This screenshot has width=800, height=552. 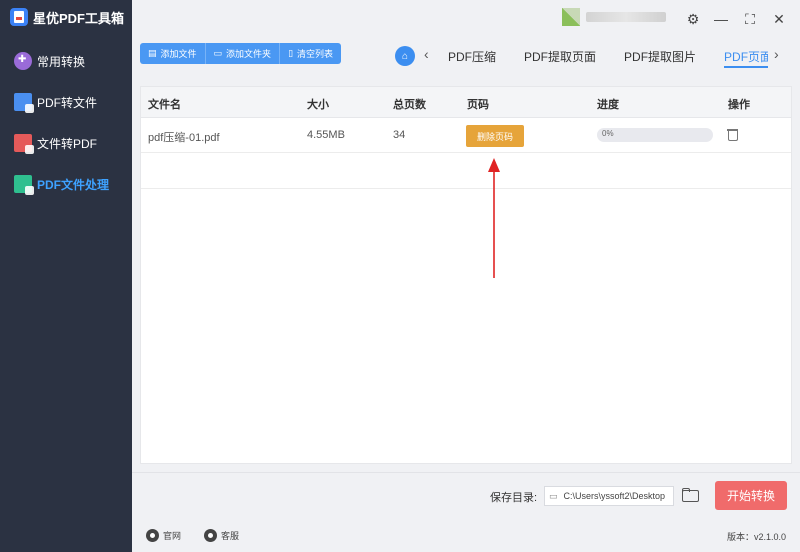 What do you see at coordinates (318, 105) in the screenshot?
I see `column-header-size: 大小` at bounding box center [318, 105].